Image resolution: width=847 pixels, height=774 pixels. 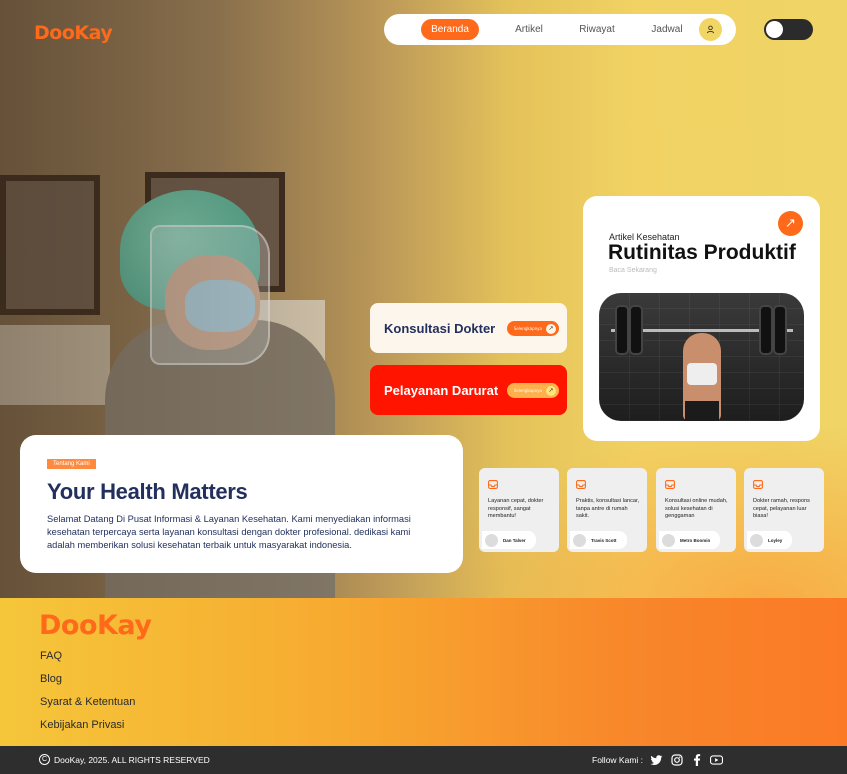 I want to click on service-label: Pelayanan Darurat, so click(x=441, y=390).